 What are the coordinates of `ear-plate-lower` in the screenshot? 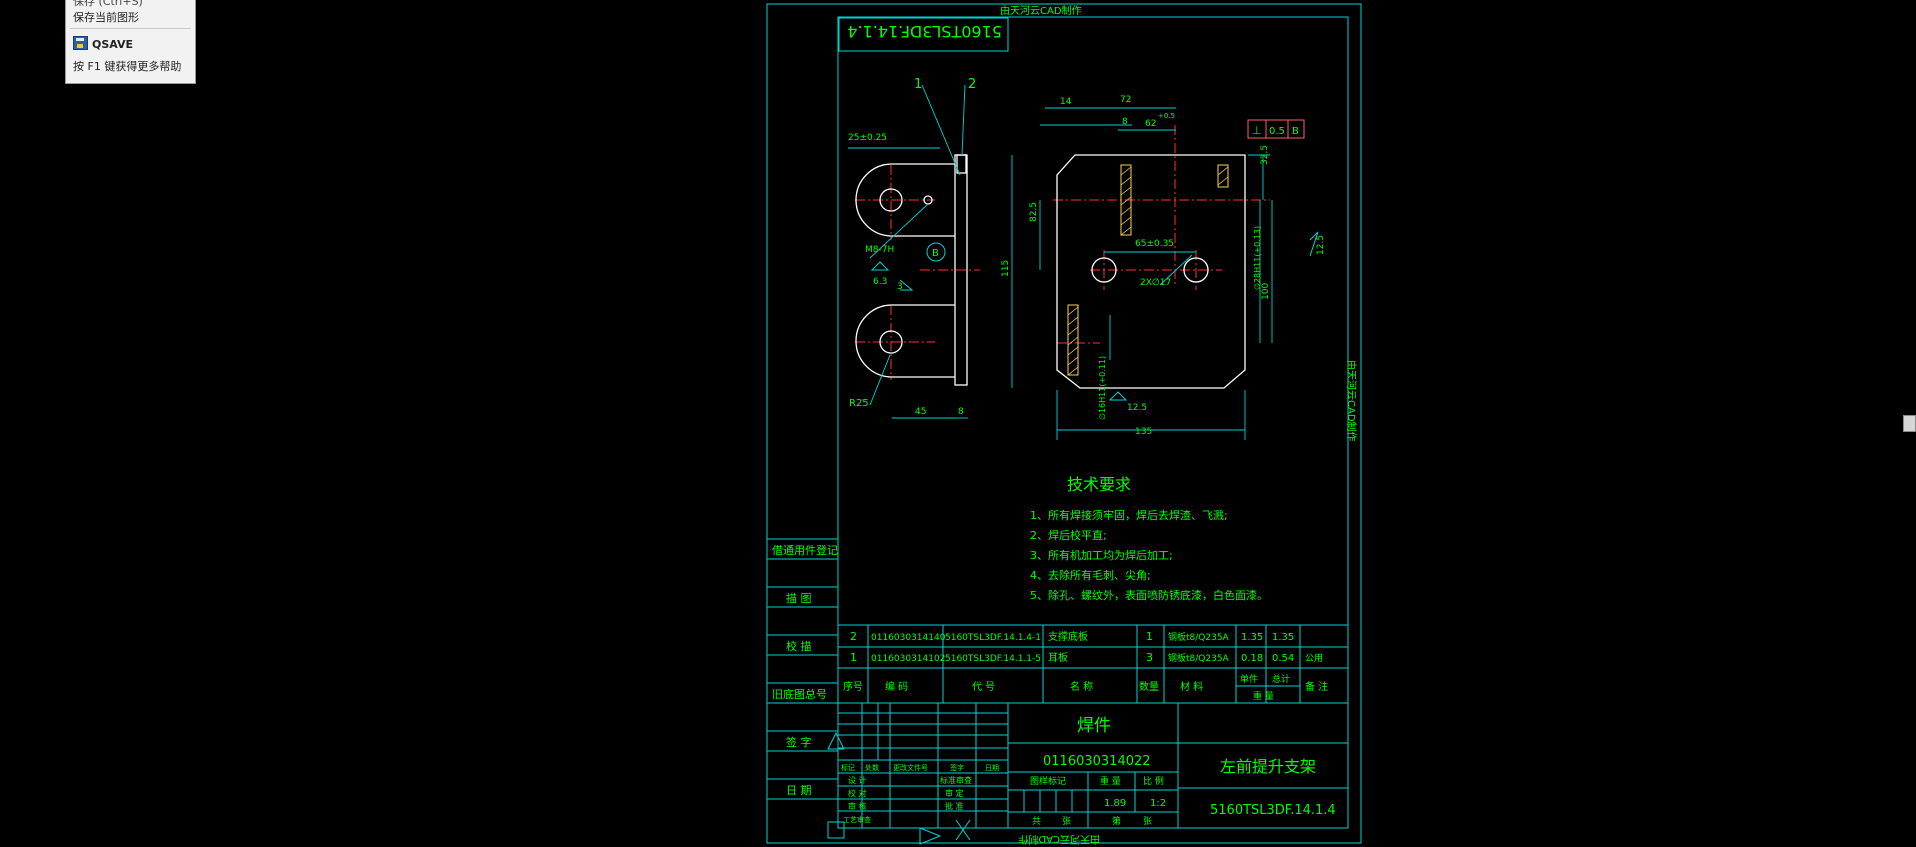 It's located at (905, 341).